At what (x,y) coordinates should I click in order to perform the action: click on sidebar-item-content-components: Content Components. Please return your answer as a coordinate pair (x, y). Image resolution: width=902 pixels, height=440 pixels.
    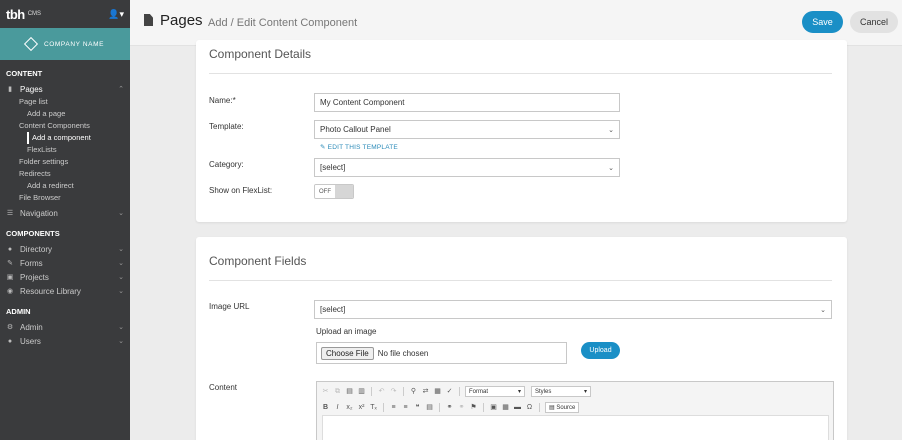
    Looking at the image, I should click on (65, 126).